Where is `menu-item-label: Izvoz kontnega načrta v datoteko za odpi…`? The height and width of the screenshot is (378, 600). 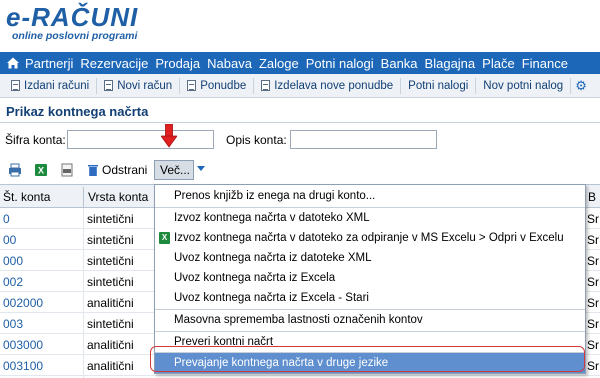
menu-item-label: Izvoz kontnega načrta v datoteko za odpi… is located at coordinates (369, 238).